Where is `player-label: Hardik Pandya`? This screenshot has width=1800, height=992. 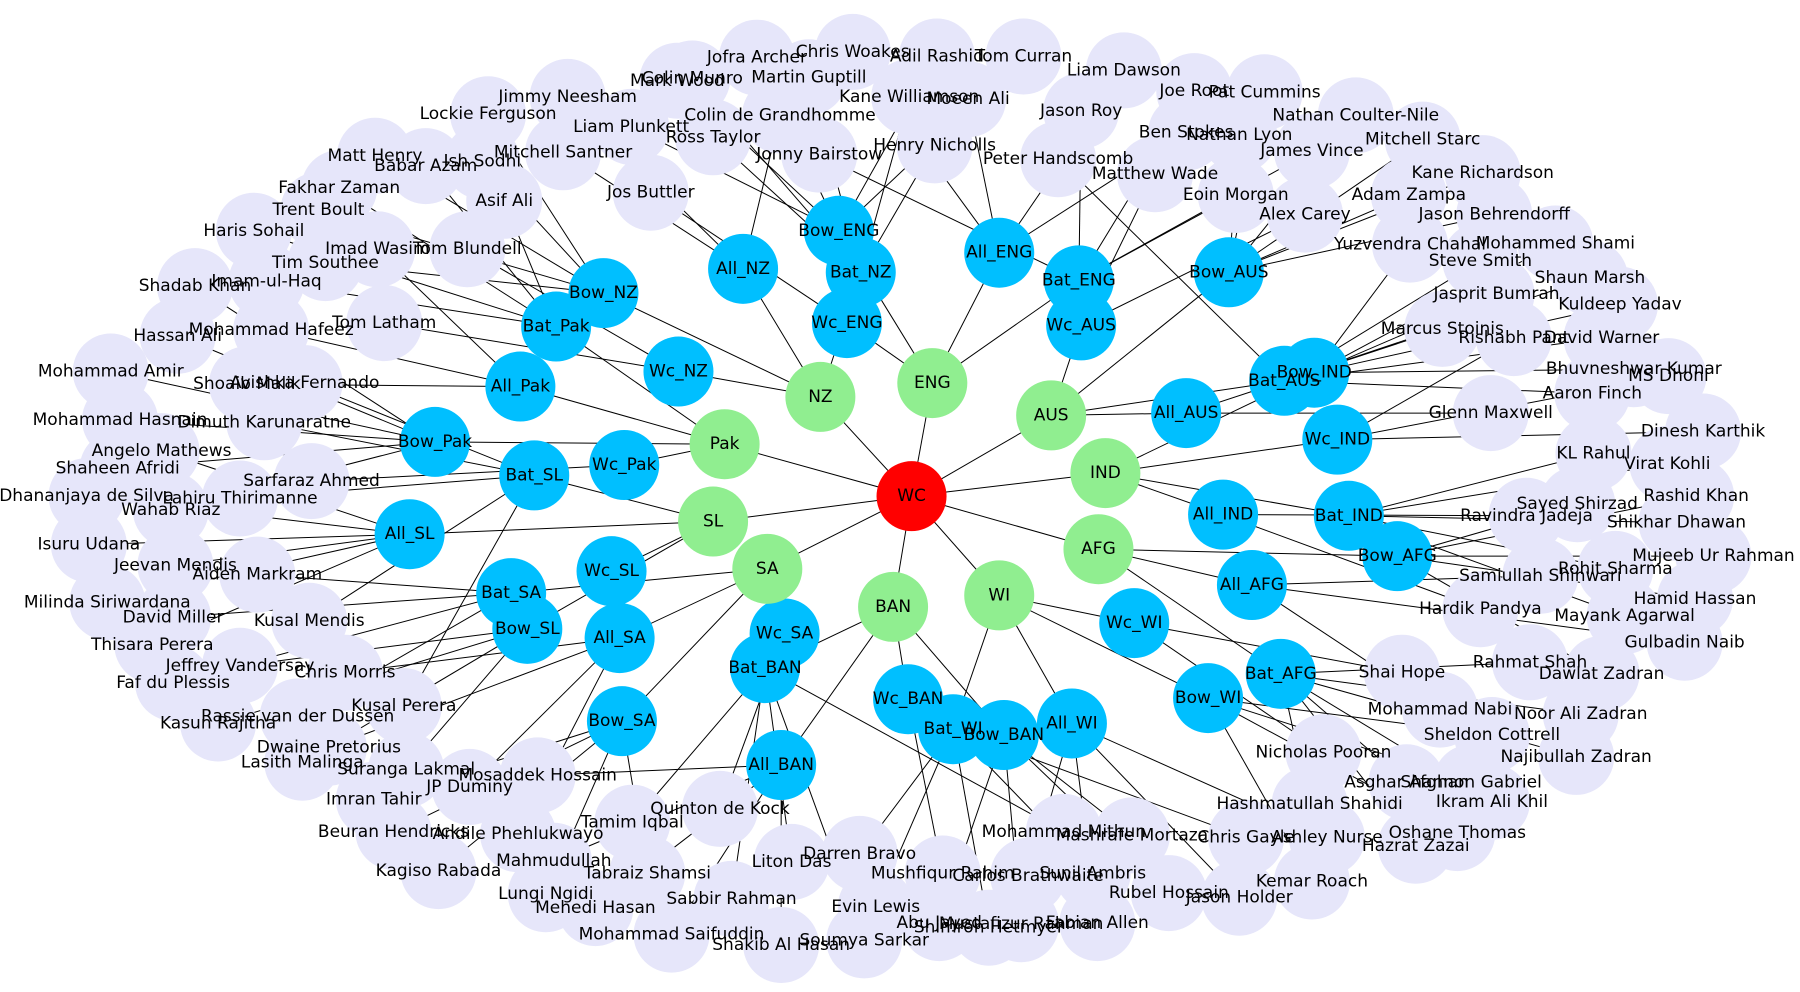 player-label: Hardik Pandya is located at coordinates (1480, 609).